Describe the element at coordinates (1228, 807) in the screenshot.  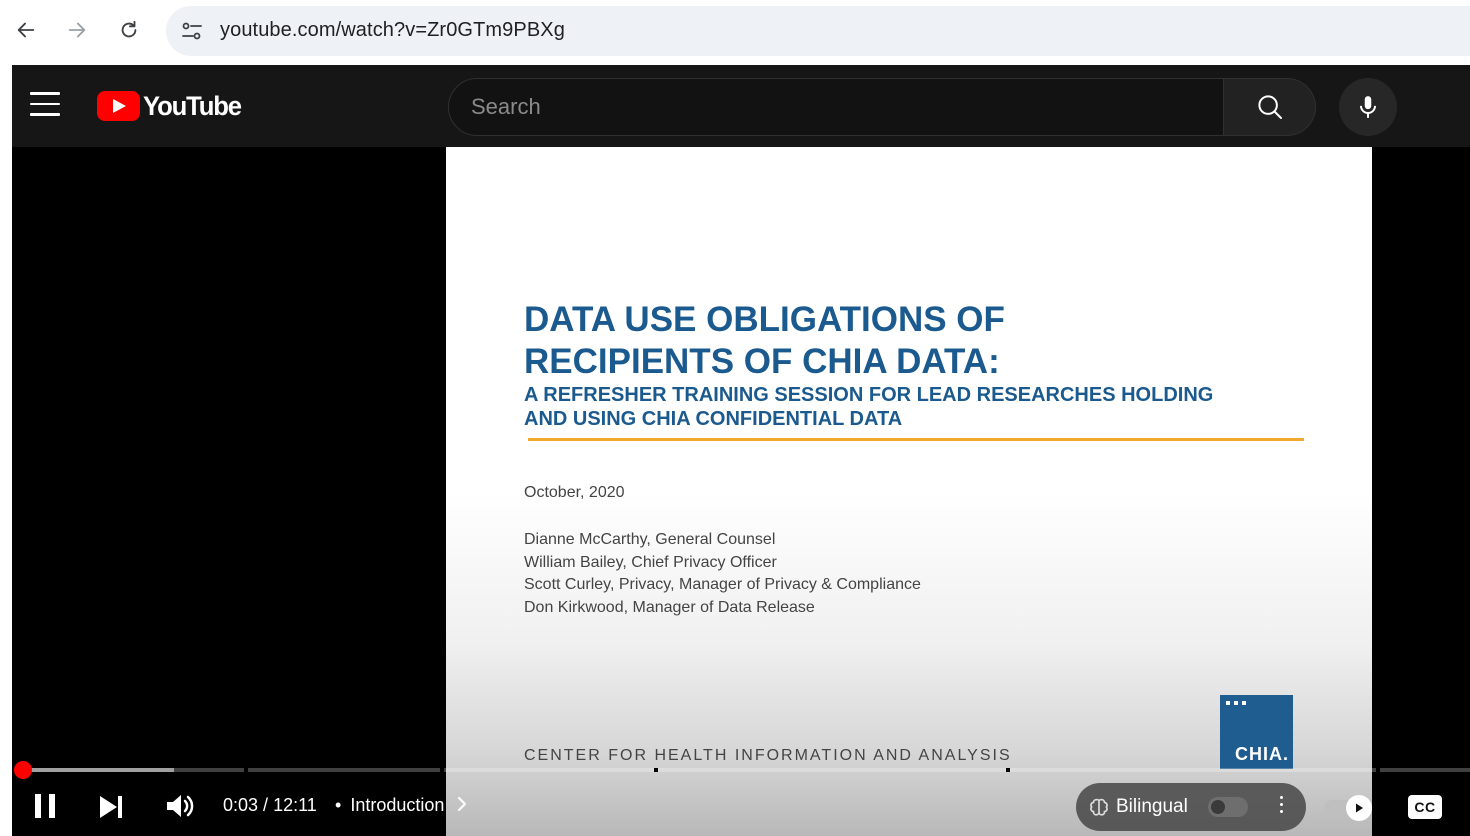
I see `bilingual-toggle` at that location.